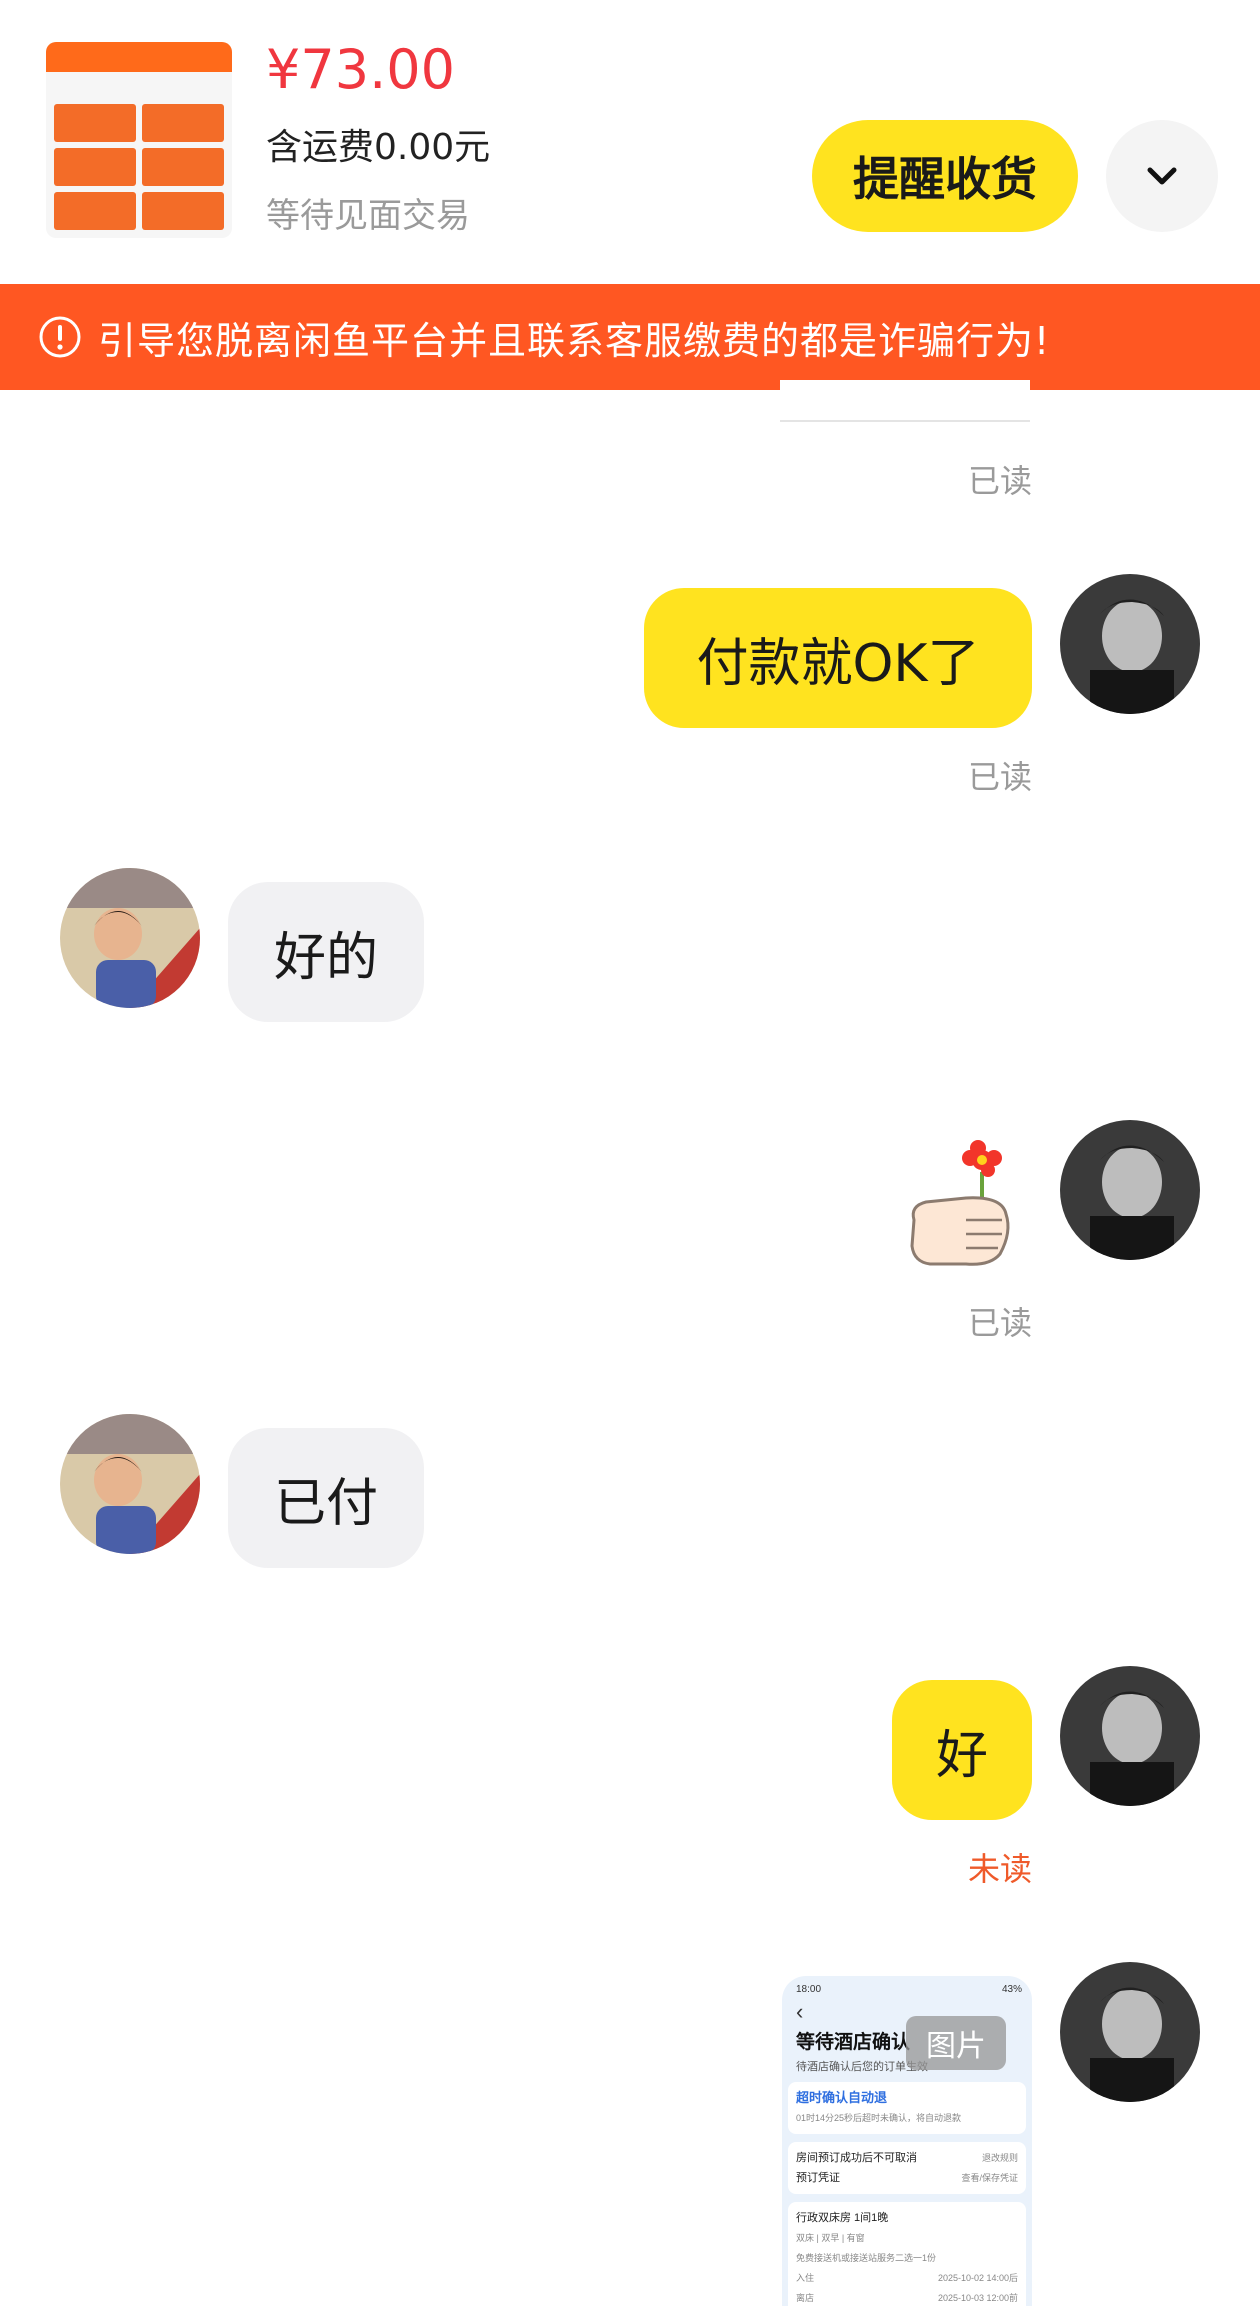 The image size is (1260, 2306). What do you see at coordinates (368, 216) in the screenshot?
I see `trade-status: 等待见面交易` at bounding box center [368, 216].